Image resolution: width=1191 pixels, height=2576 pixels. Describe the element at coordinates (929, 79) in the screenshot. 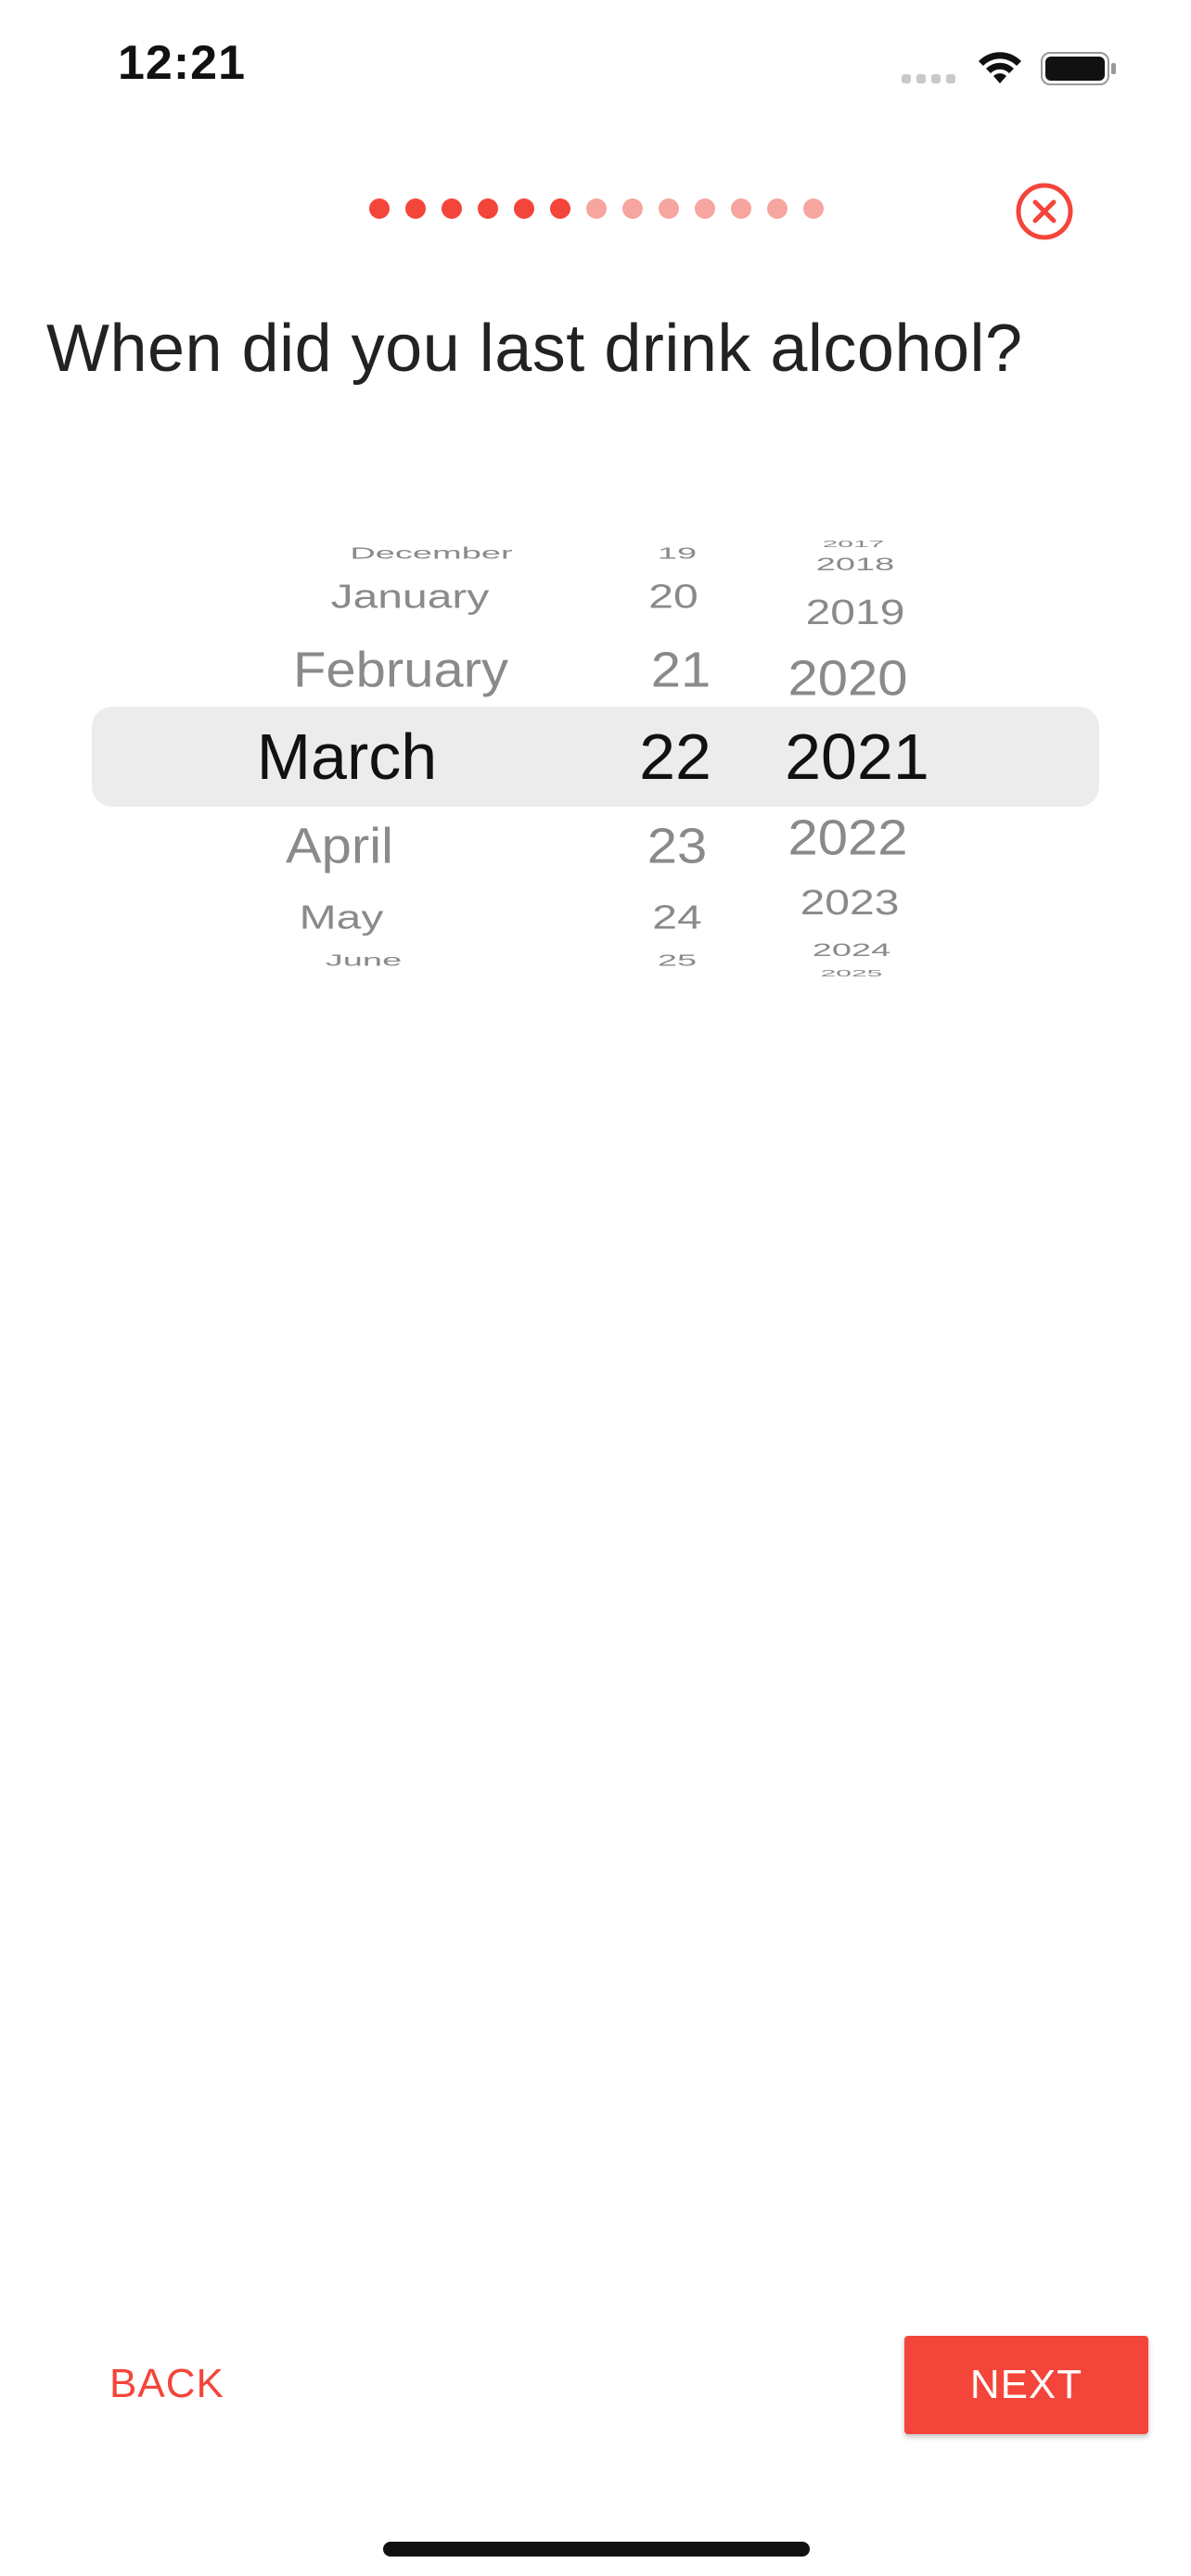

I see `cellular-signal-icon` at that location.